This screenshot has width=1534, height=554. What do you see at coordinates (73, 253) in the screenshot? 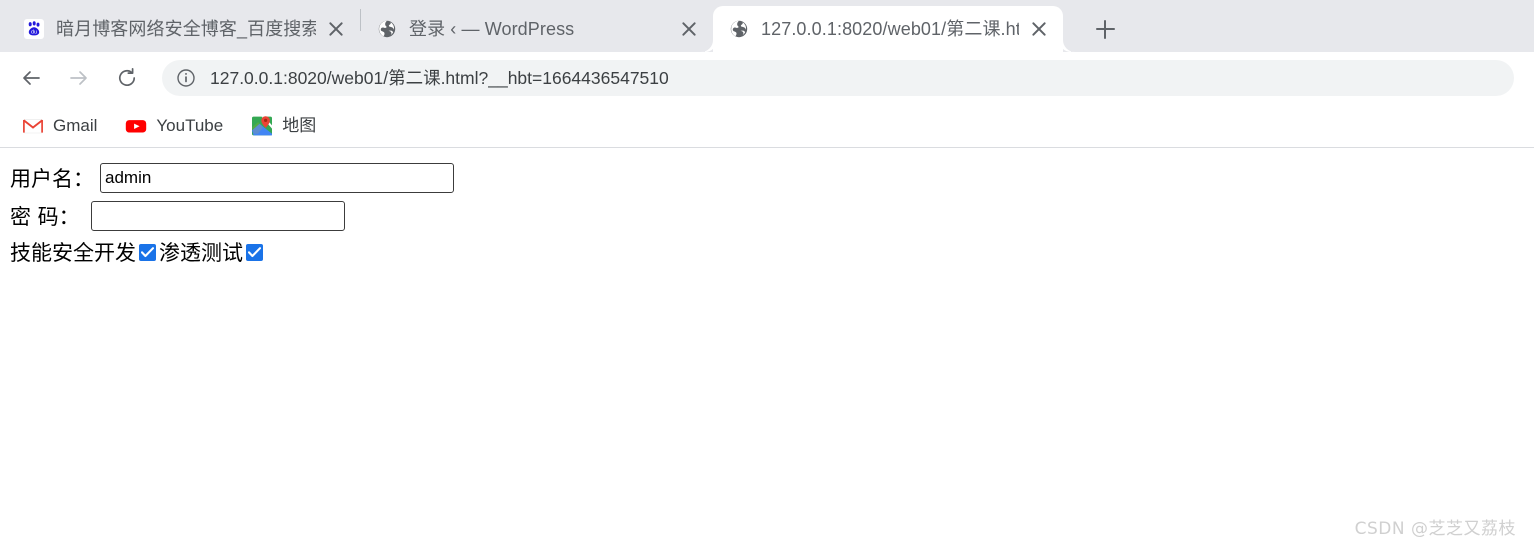
I see `skills-label: 技能安全开发` at bounding box center [73, 253].